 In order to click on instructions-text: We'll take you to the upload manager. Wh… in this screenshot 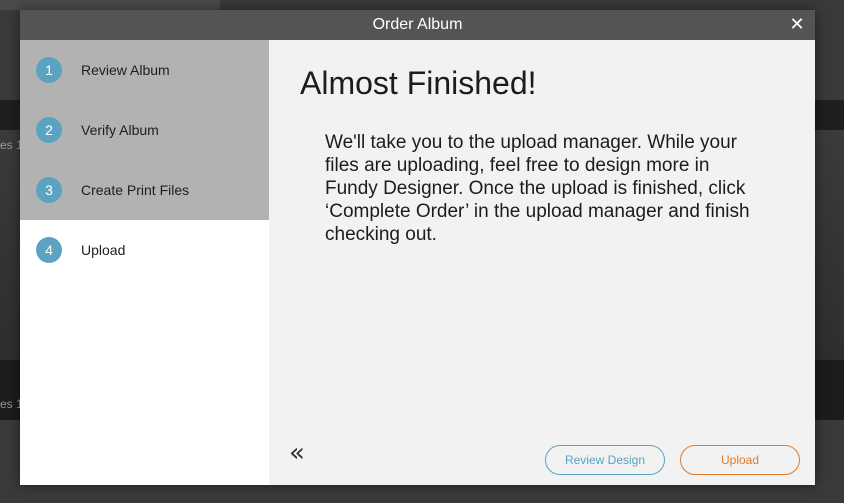, I will do `click(537, 188)`.